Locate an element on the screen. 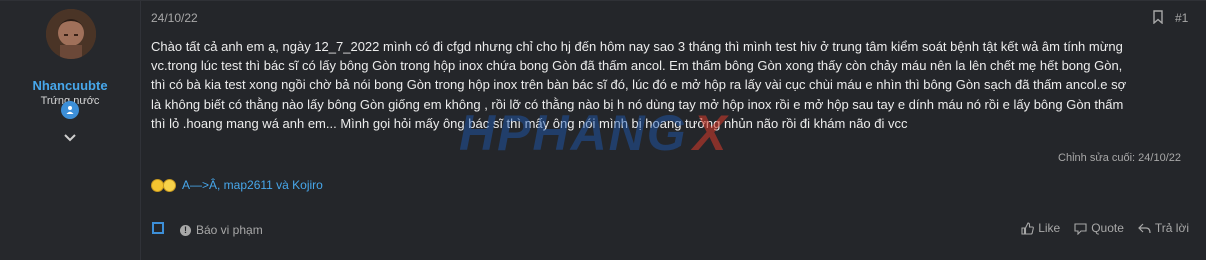  post-number: #1 is located at coordinates (1181, 18).